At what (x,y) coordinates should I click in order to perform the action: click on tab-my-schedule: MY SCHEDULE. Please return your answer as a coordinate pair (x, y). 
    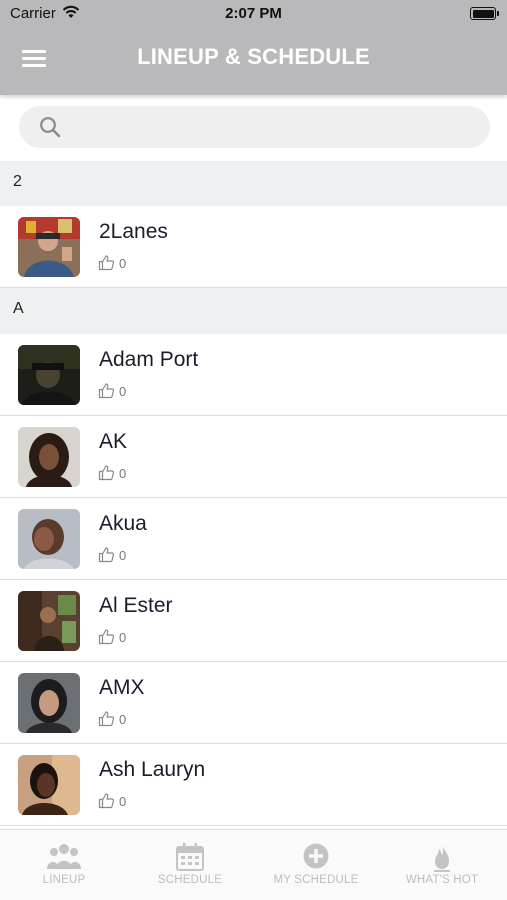
    Looking at the image, I should click on (316, 865).